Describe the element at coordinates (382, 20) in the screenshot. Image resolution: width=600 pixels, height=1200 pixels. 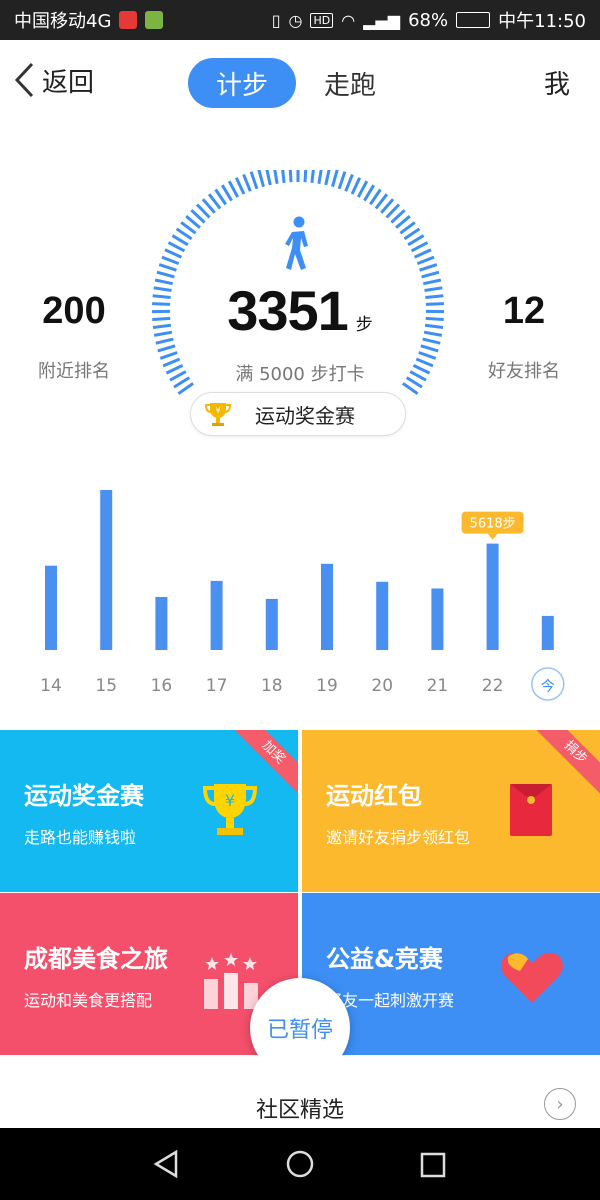
I see `signal-icon: ▂▄▆` at that location.